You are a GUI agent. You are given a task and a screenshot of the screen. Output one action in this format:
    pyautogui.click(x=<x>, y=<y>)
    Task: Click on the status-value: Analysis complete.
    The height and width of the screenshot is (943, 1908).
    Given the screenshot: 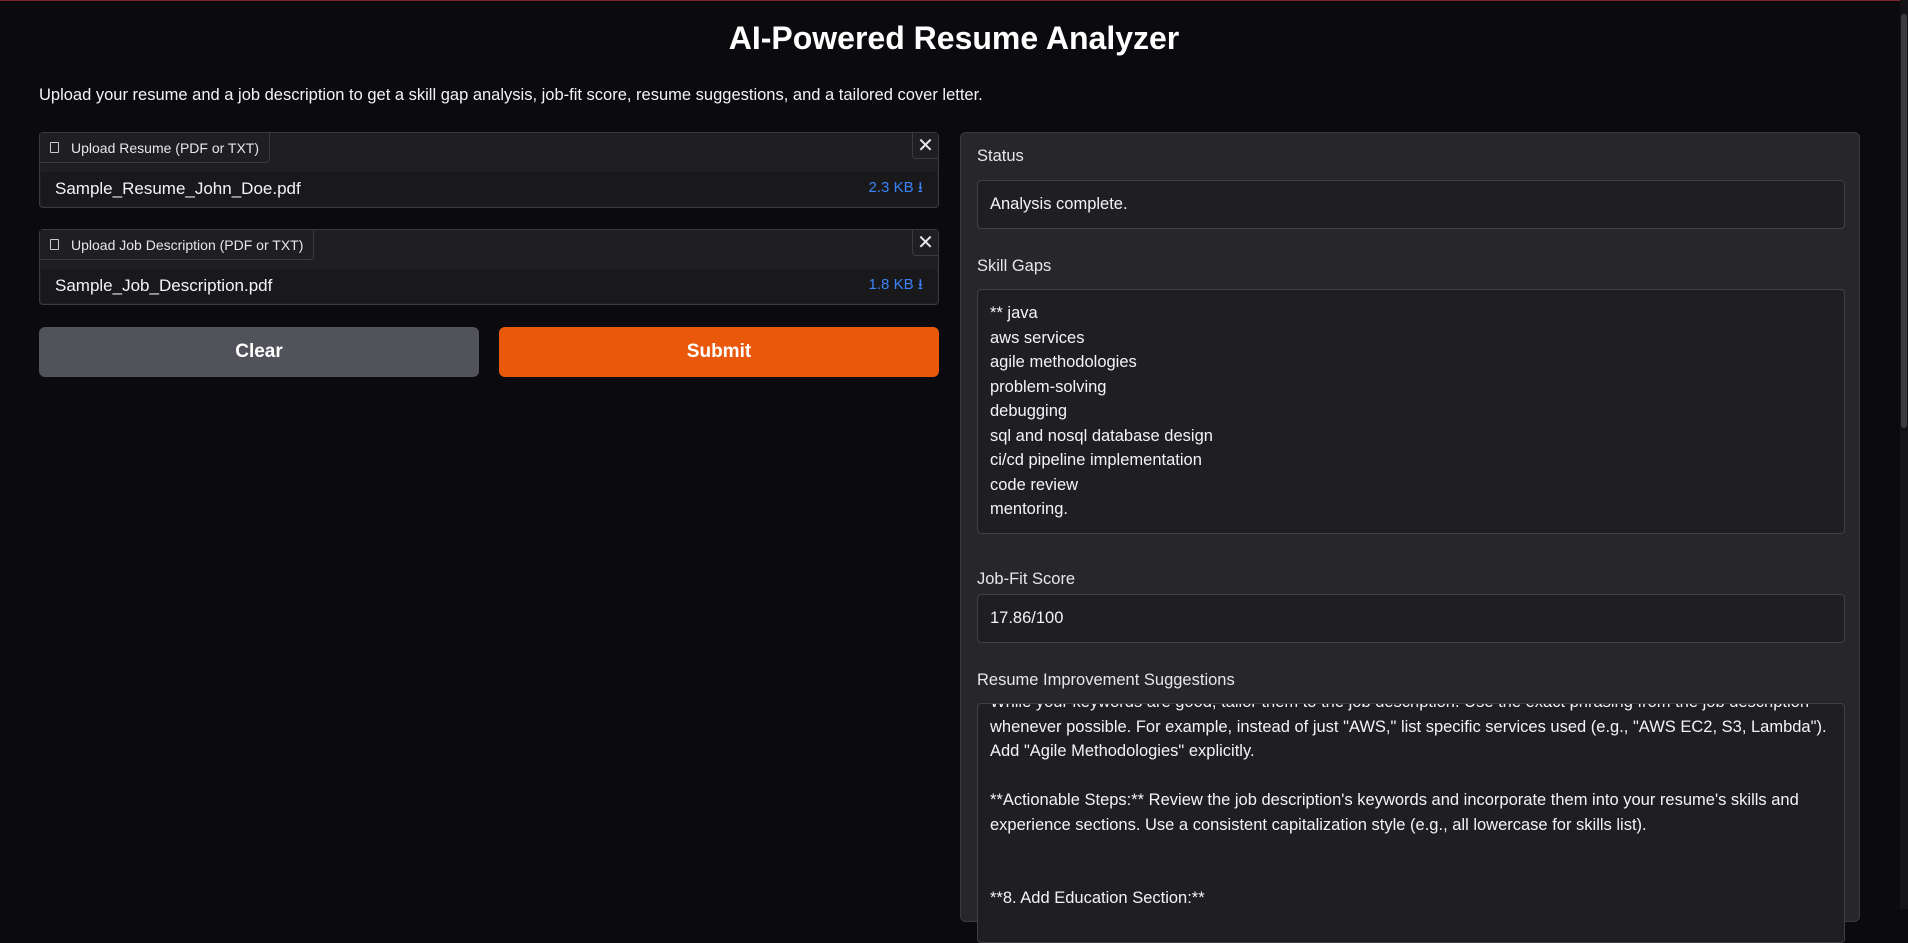 What is the action you would take?
    pyautogui.click(x=1059, y=204)
    